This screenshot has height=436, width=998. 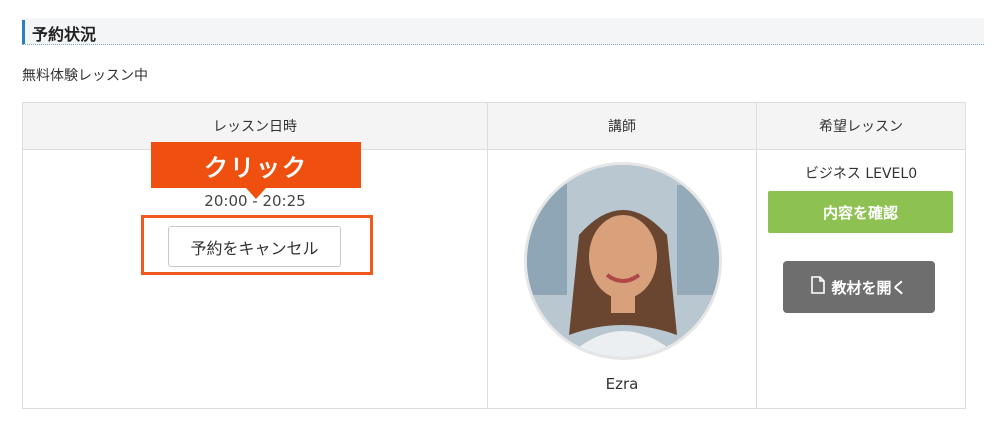 I want to click on document-icon, so click(x=818, y=287).